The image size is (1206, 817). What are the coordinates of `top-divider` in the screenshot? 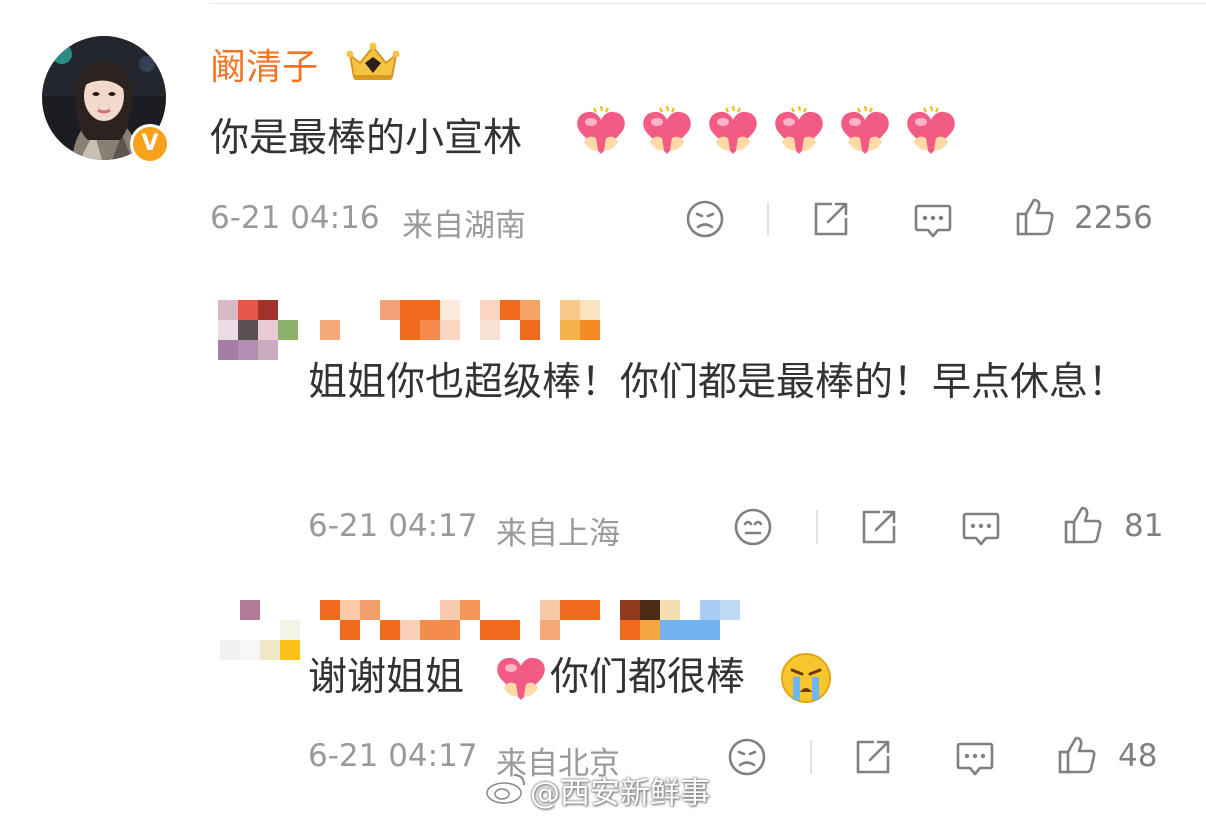 It's located at (708, 3).